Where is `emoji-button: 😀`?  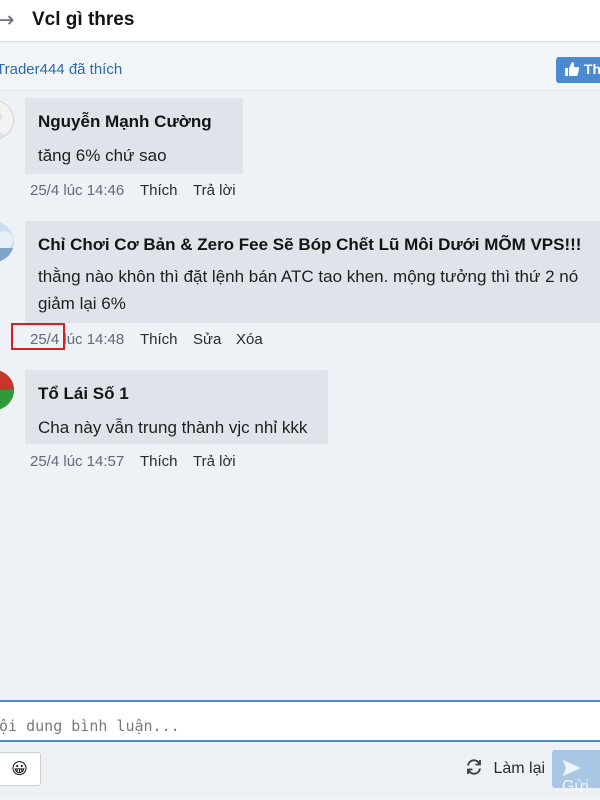 emoji-button: 😀 is located at coordinates (20, 769).